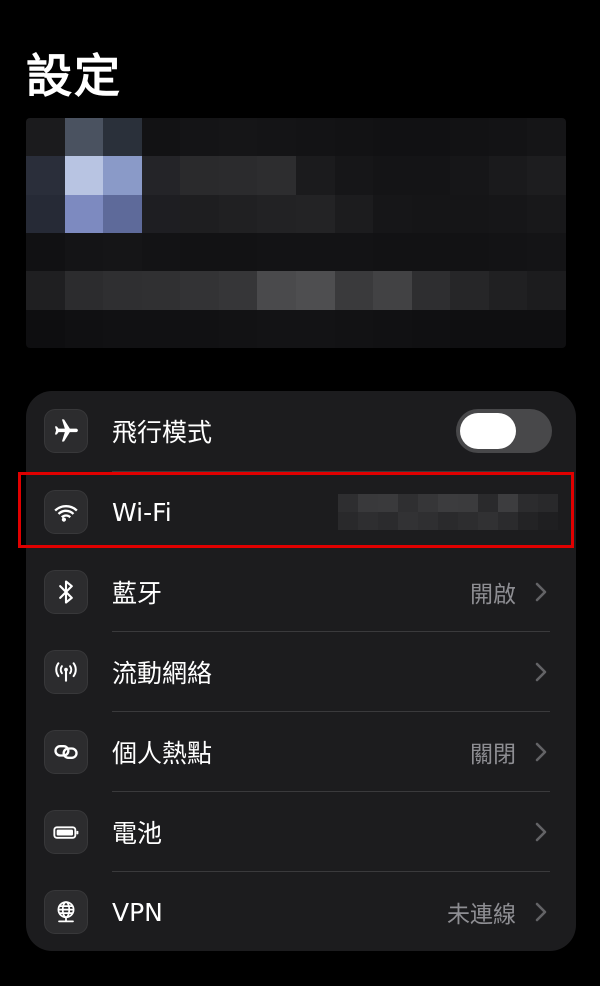 This screenshot has height=986, width=600. What do you see at coordinates (162, 753) in the screenshot?
I see `hotspot-label: 個人熱點` at bounding box center [162, 753].